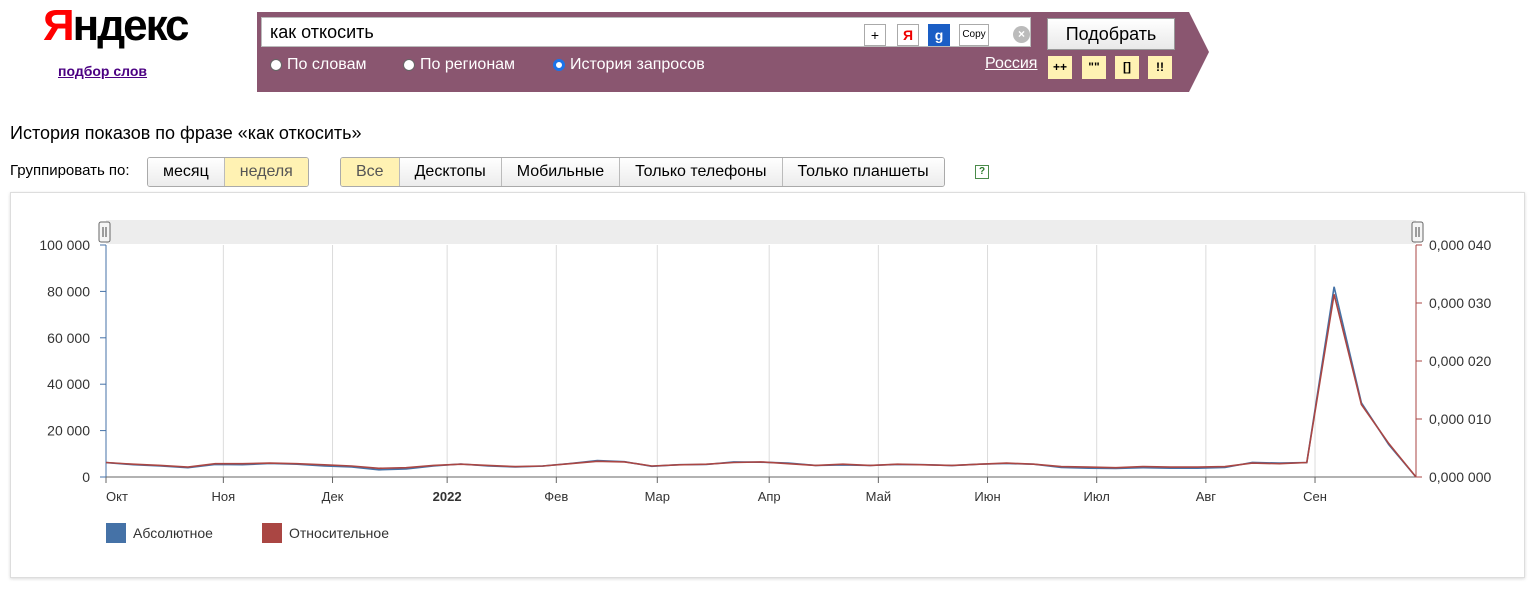 The width and height of the screenshot is (1536, 592). What do you see at coordinates (450, 172) in the screenshot?
I see `device-desktop-button: Десктопы` at bounding box center [450, 172].